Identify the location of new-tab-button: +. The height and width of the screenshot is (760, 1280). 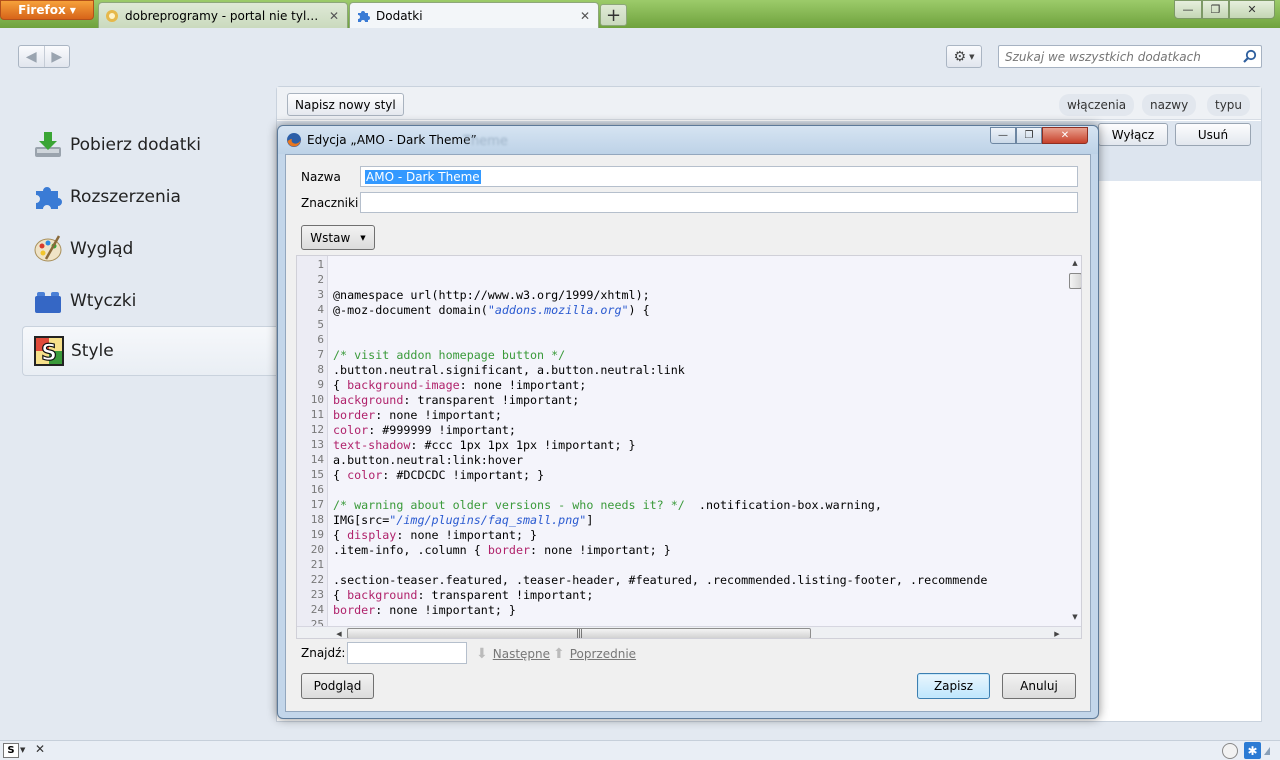
(613, 15).